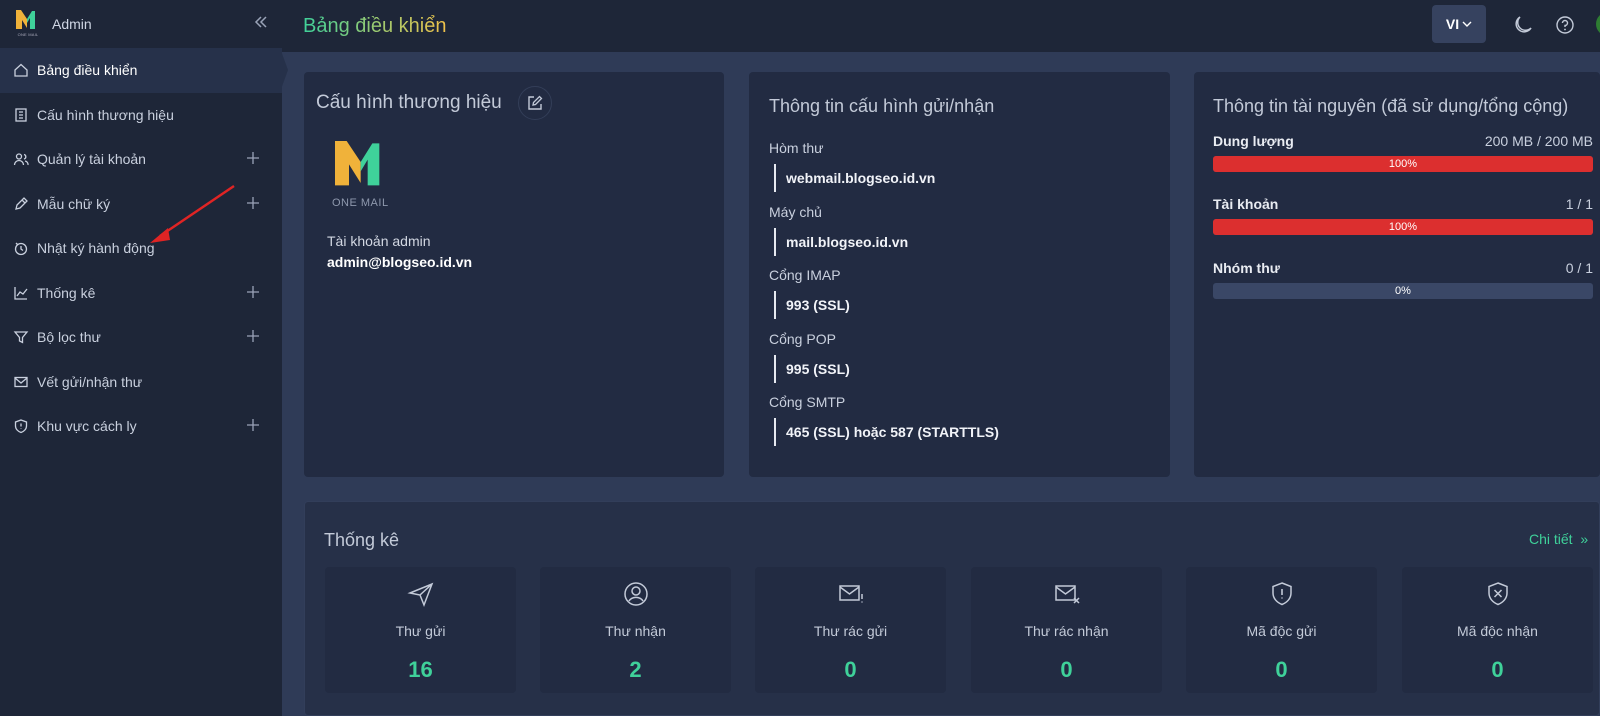 The width and height of the screenshot is (1600, 716). Describe the element at coordinates (1281, 630) in the screenshot. I see `stat-tile: Mã độc gửi 0` at that location.